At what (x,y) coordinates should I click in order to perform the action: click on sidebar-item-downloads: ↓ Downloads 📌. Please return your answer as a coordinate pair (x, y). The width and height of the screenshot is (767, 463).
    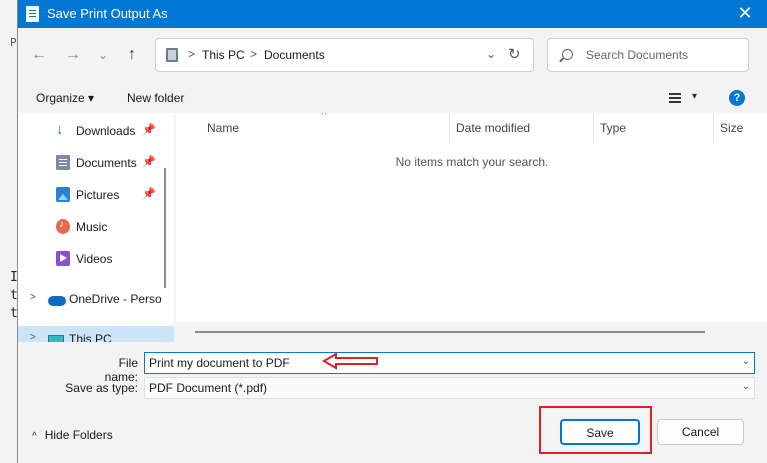
    Looking at the image, I should click on (96, 132).